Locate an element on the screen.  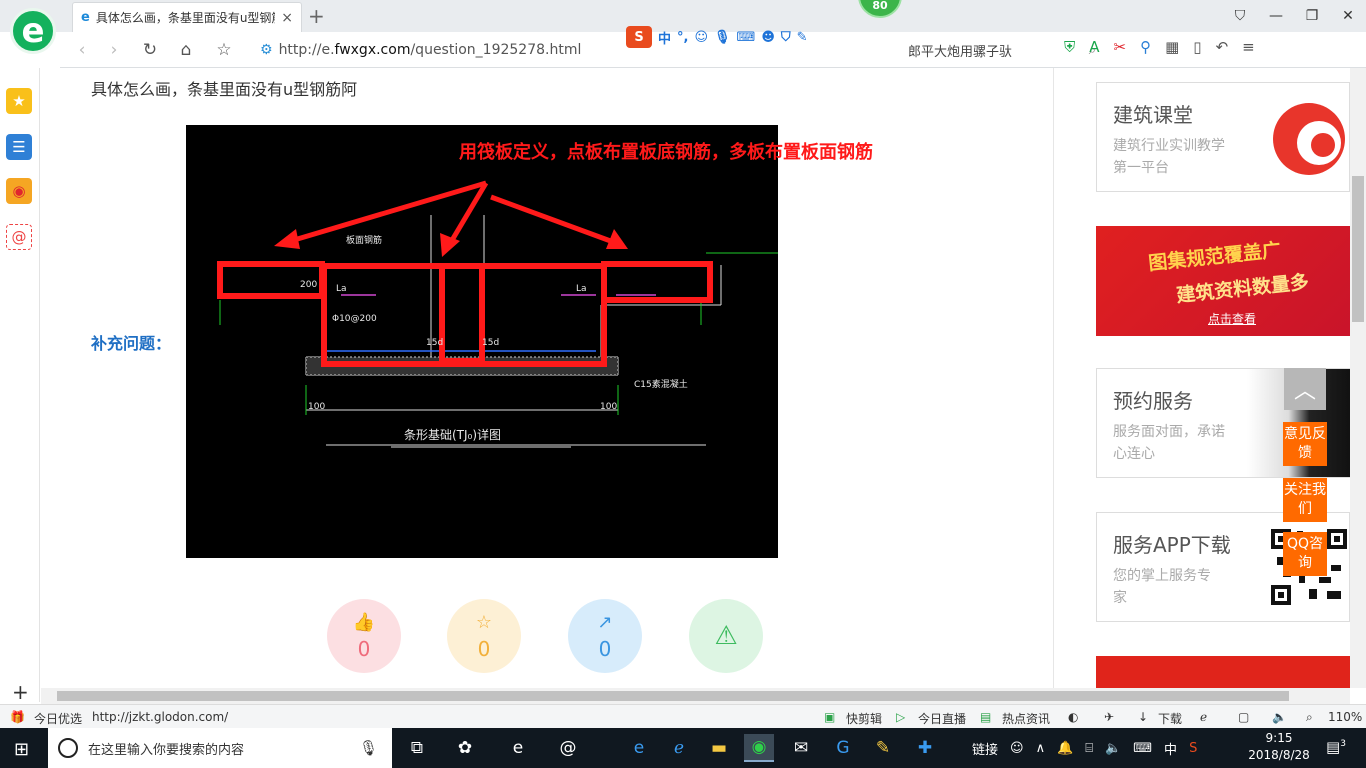
favorite-star-button: ☆ is located at coordinates (224, 50).